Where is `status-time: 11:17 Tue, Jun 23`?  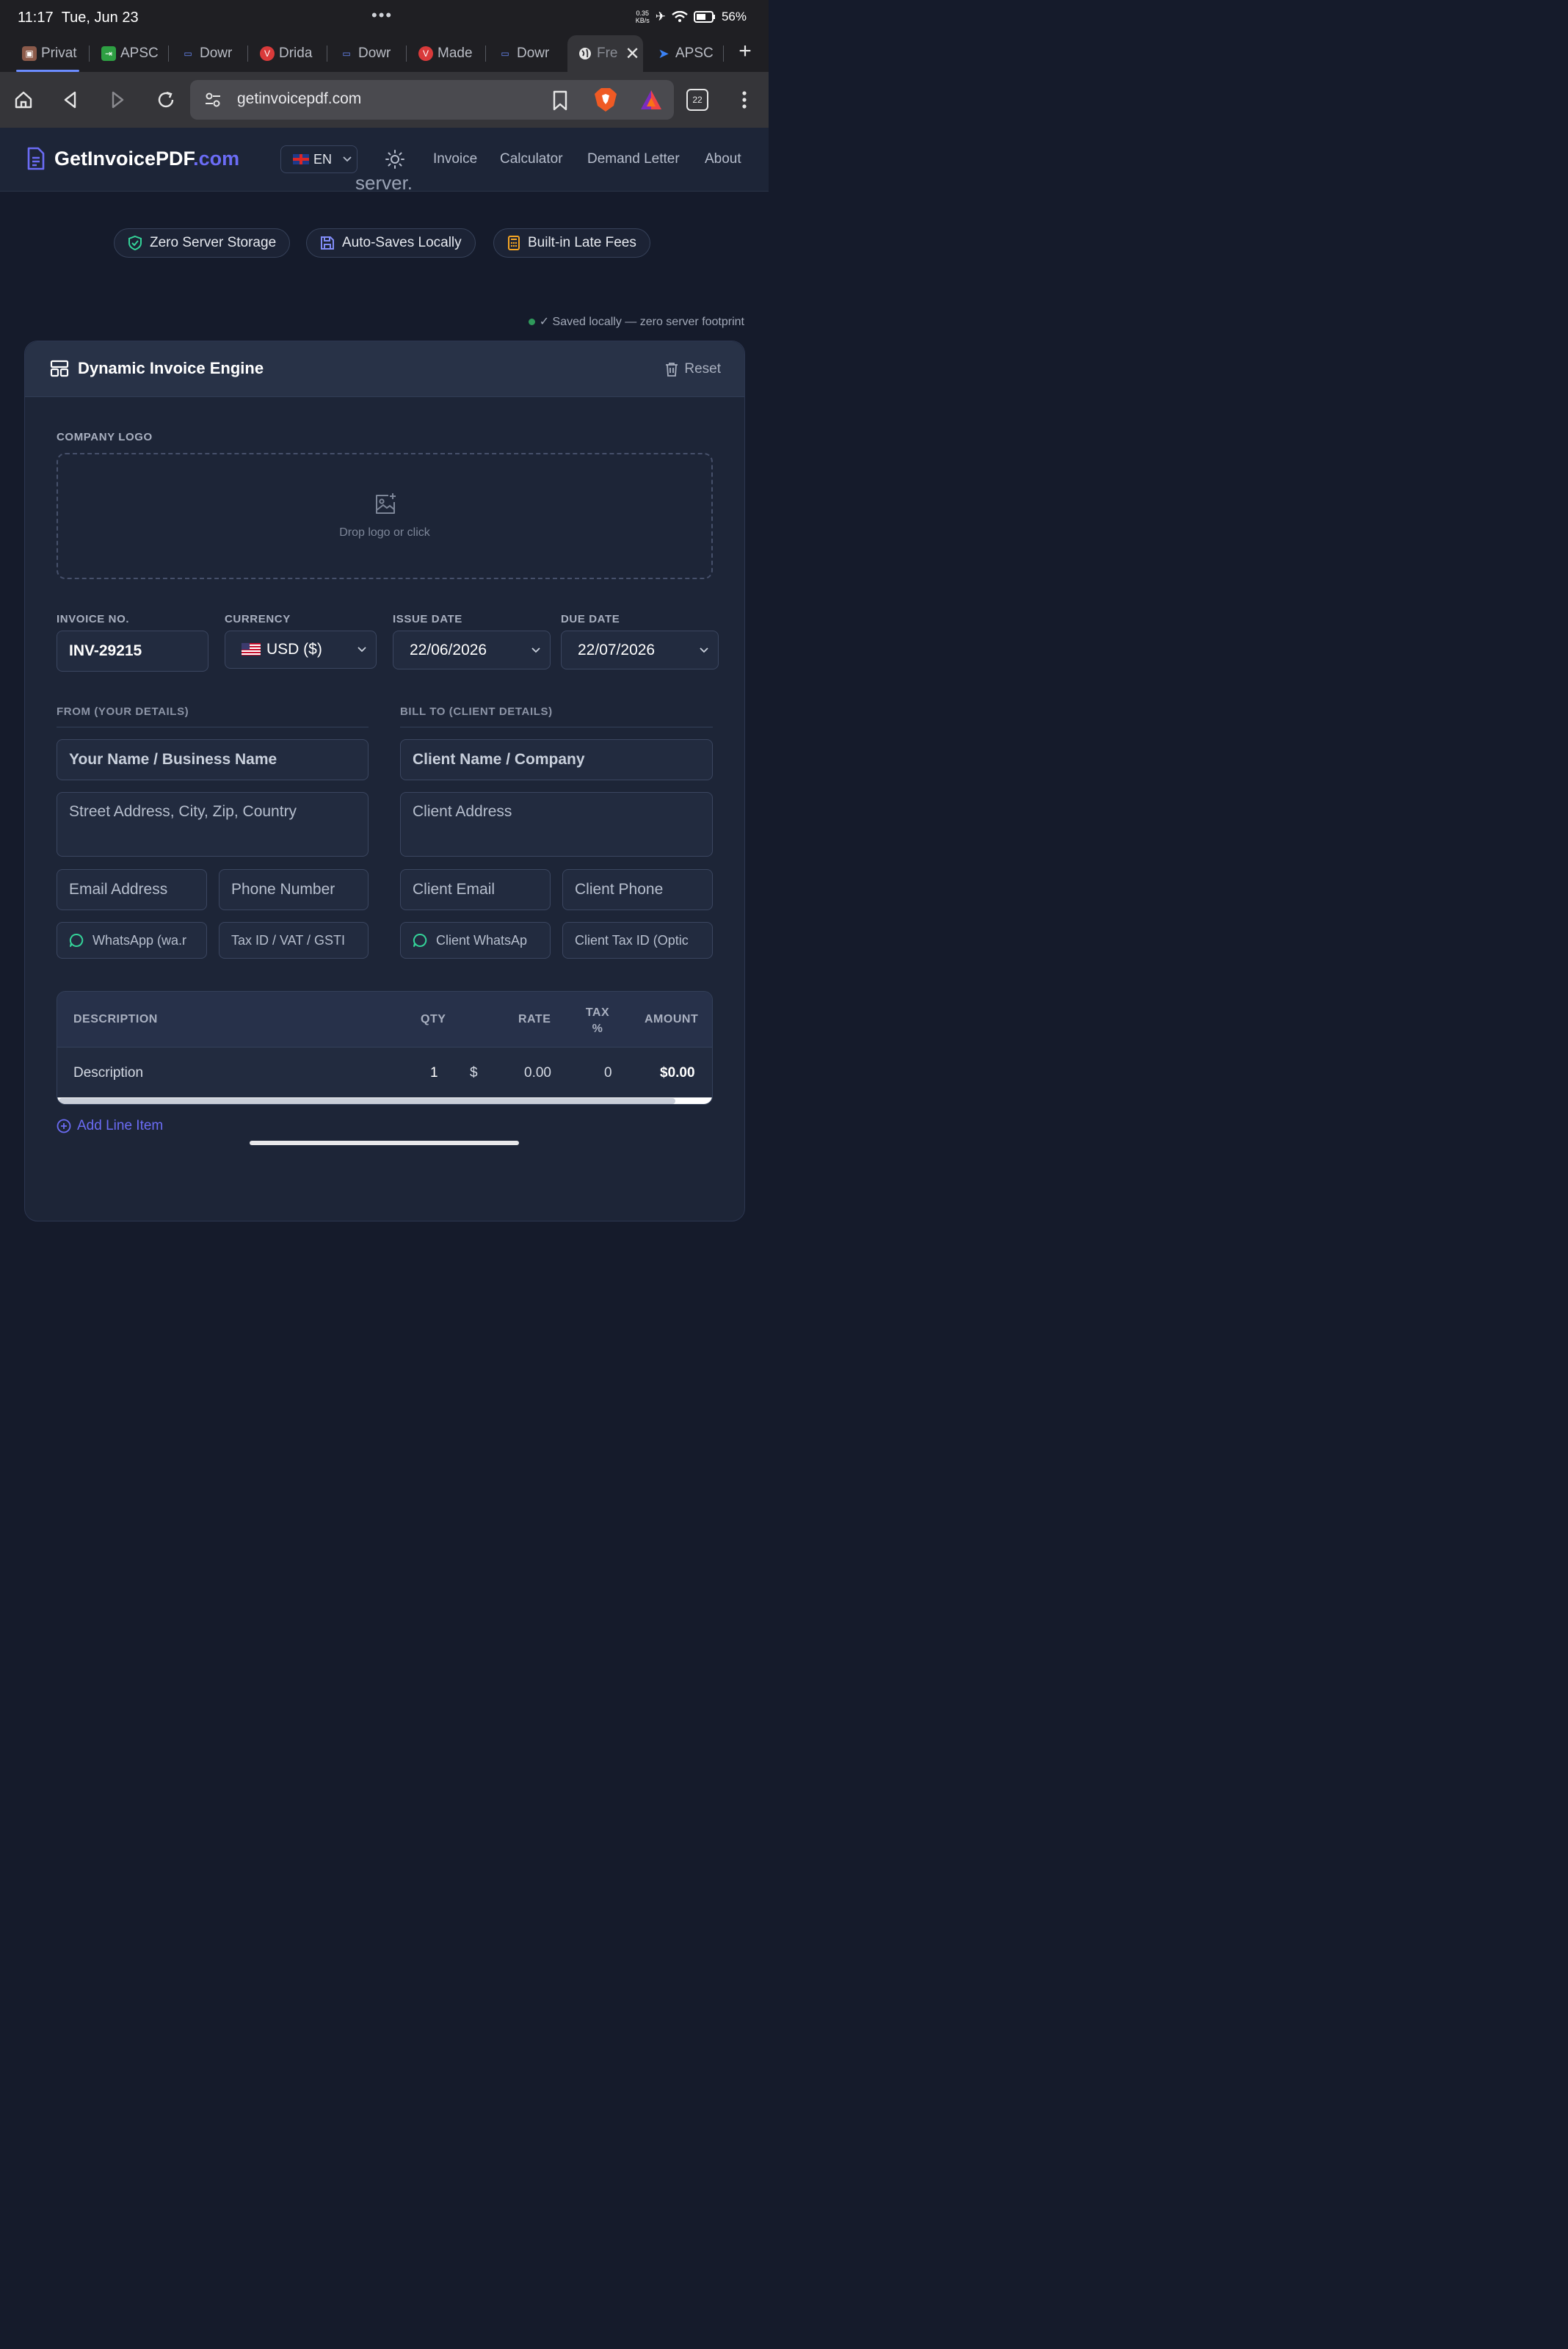
status-time: 11:17 Tue, Jun 23 is located at coordinates (78, 18).